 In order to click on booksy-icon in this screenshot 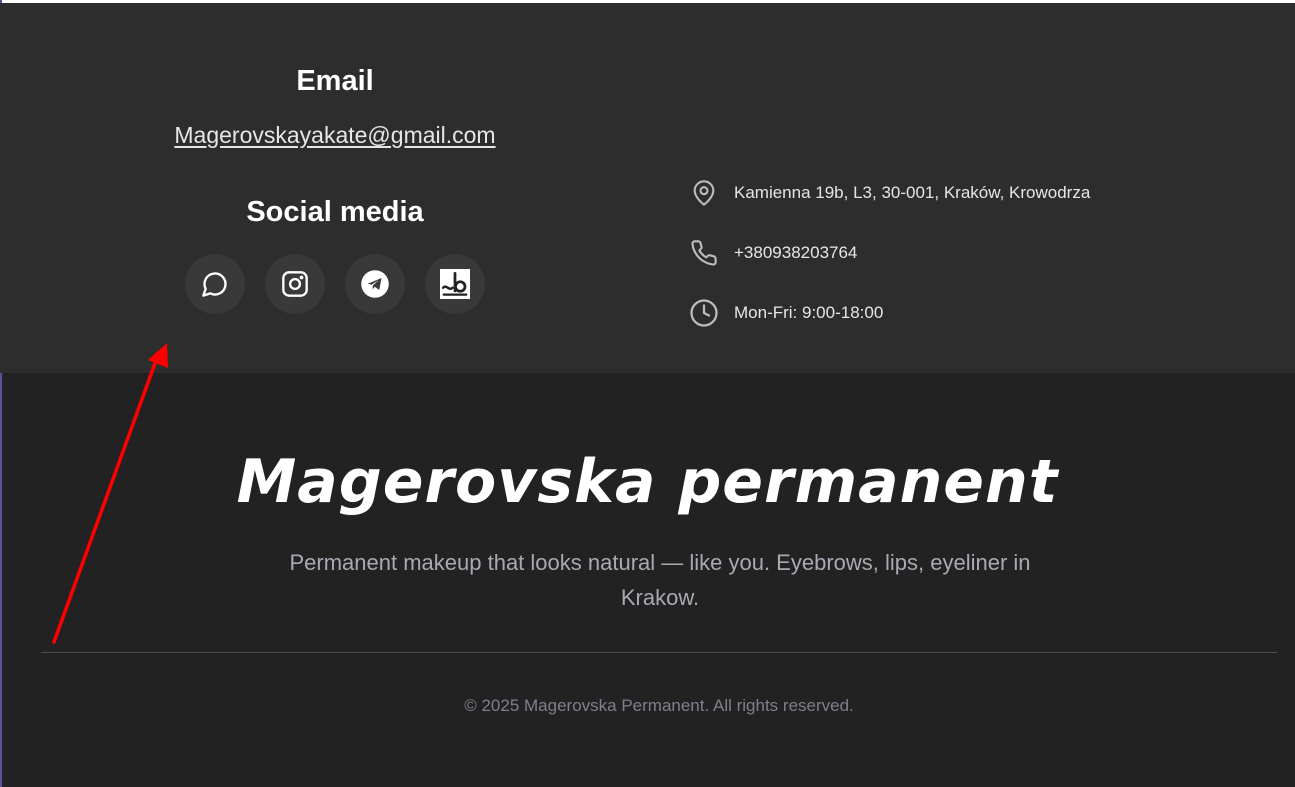, I will do `click(455, 284)`.